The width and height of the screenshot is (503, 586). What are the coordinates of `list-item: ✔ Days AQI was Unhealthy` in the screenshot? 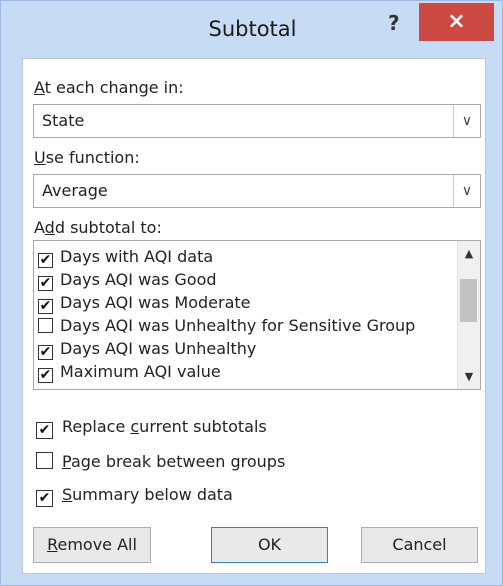 It's located at (147, 350).